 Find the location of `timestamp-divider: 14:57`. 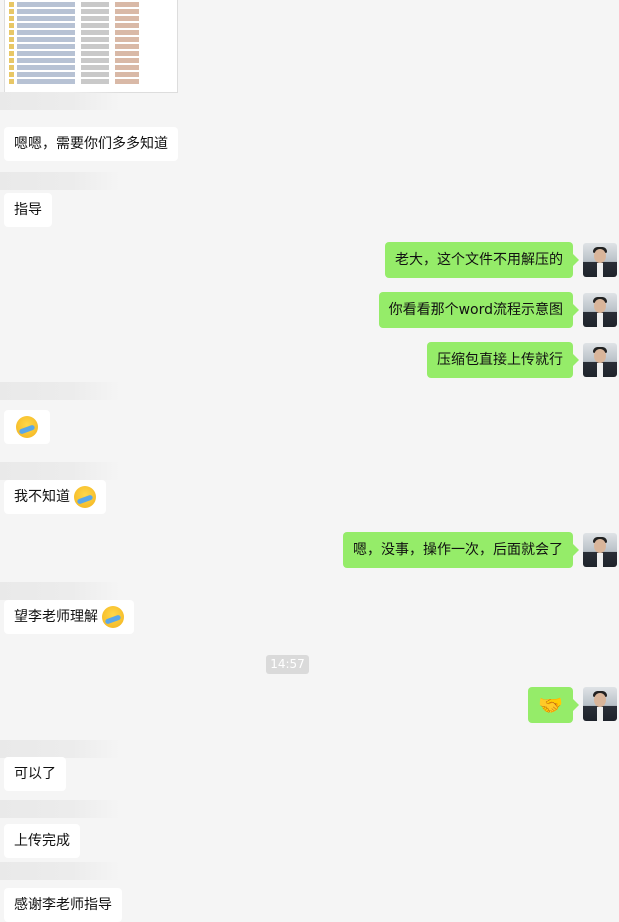

timestamp-divider: 14:57 is located at coordinates (287, 664).